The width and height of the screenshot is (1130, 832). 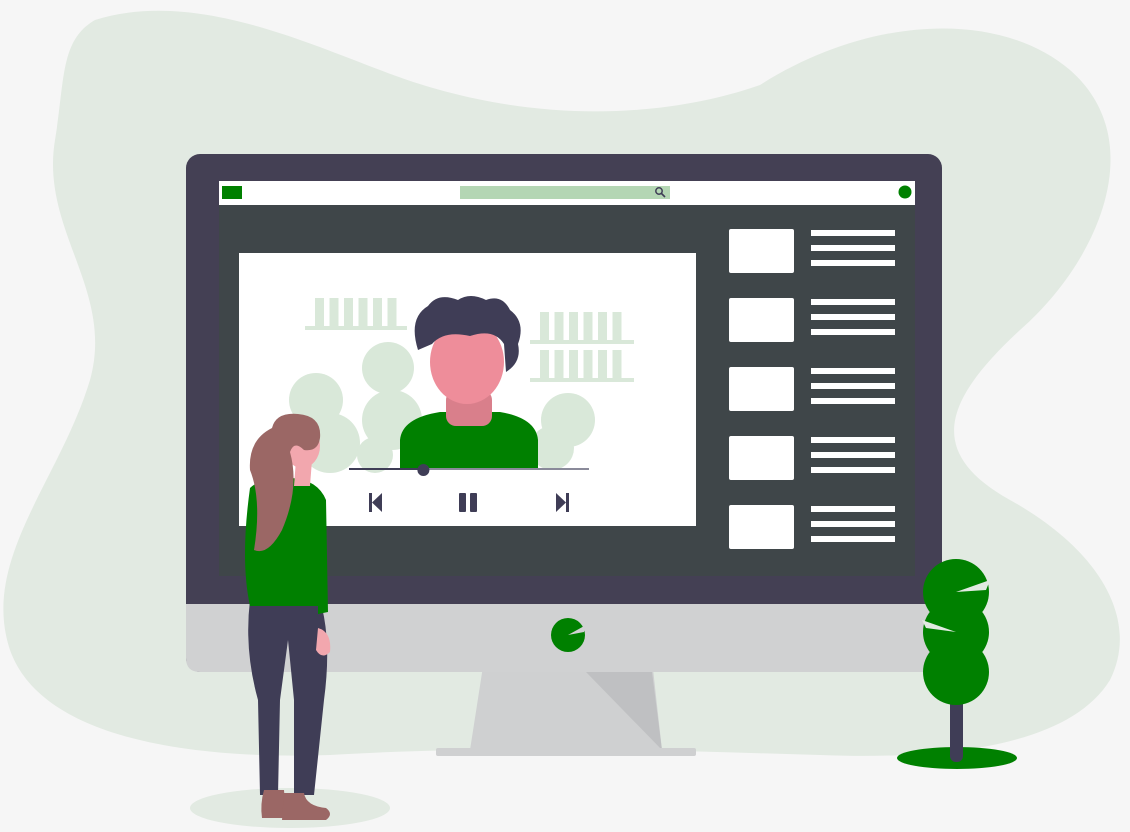 What do you see at coordinates (232, 192) in the screenshot?
I see `logo-block-icon` at bounding box center [232, 192].